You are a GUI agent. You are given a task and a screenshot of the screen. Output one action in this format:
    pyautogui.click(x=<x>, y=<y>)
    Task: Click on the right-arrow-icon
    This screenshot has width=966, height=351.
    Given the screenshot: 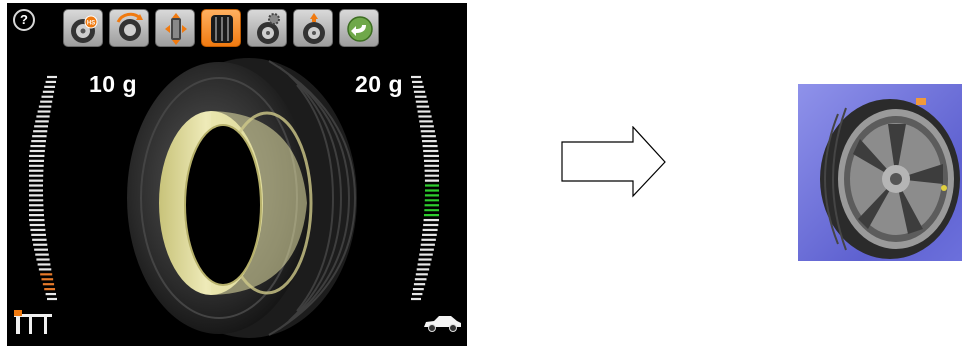 What is the action you would take?
    pyautogui.click(x=613, y=162)
    